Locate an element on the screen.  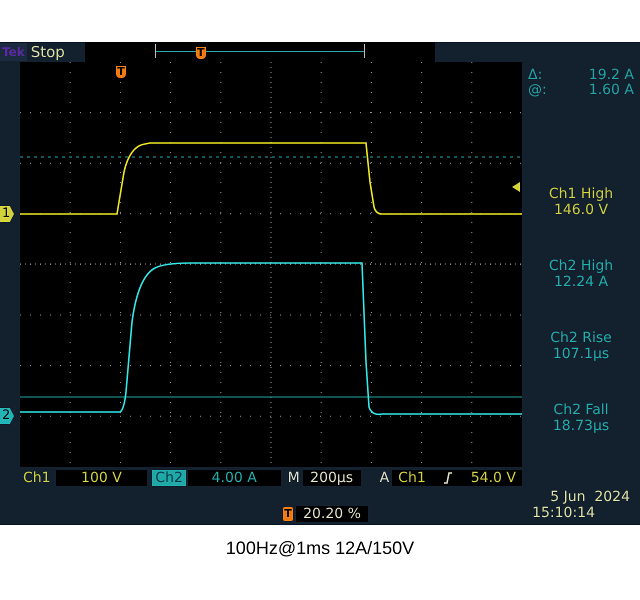
trigger-level: 54.0 V is located at coordinates (493, 478).